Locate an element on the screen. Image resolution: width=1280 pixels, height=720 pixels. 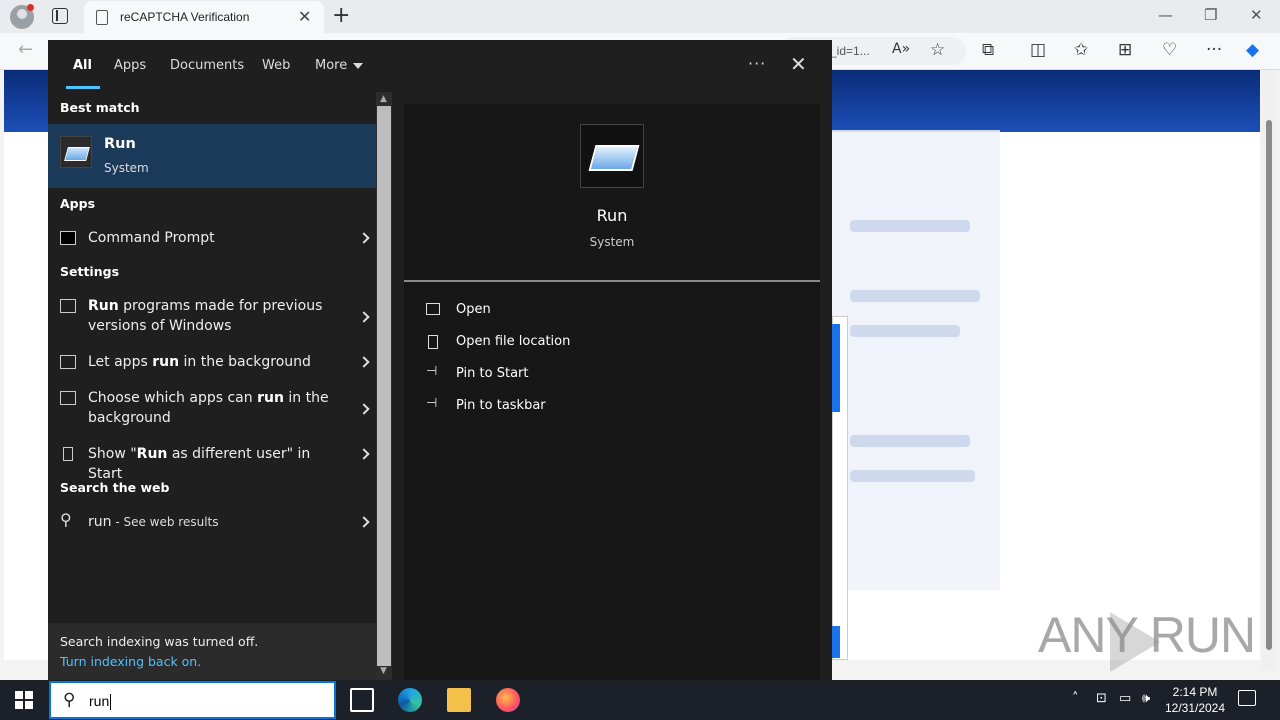
split-screen-icon: ◫ is located at coordinates (1038, 50).